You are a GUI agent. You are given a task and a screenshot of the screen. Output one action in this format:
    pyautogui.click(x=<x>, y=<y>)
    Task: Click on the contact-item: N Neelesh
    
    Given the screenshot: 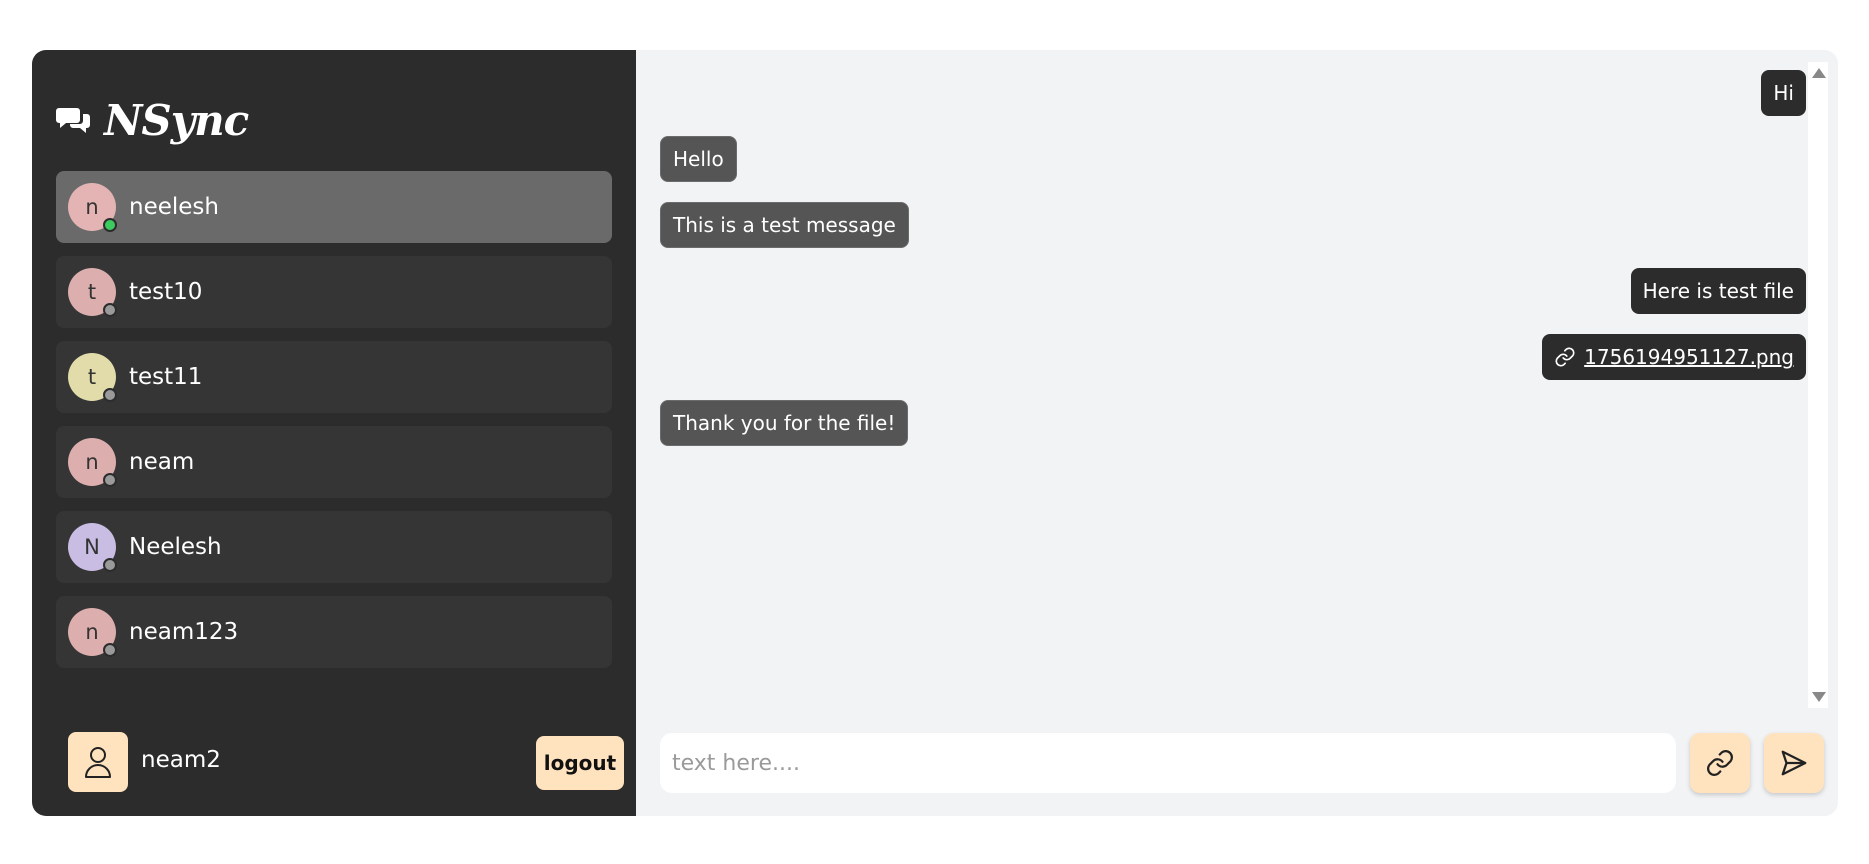 What is the action you would take?
    pyautogui.click(x=334, y=547)
    